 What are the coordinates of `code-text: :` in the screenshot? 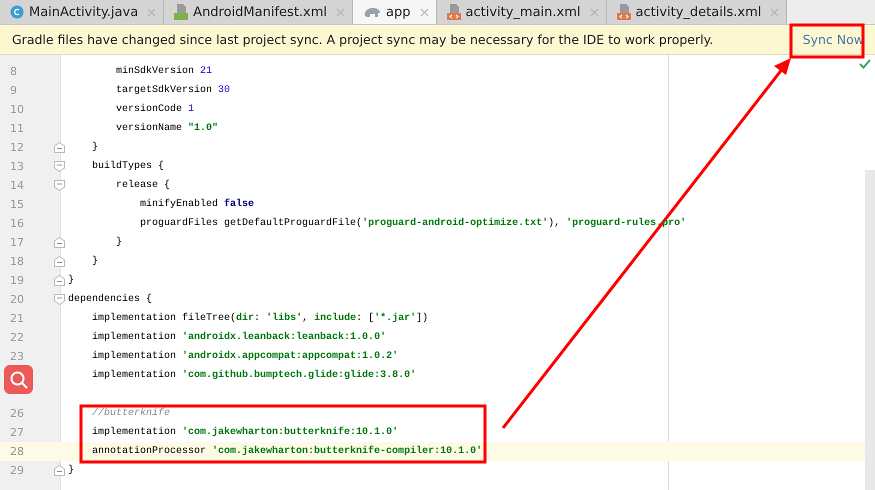 It's located at (258, 318).